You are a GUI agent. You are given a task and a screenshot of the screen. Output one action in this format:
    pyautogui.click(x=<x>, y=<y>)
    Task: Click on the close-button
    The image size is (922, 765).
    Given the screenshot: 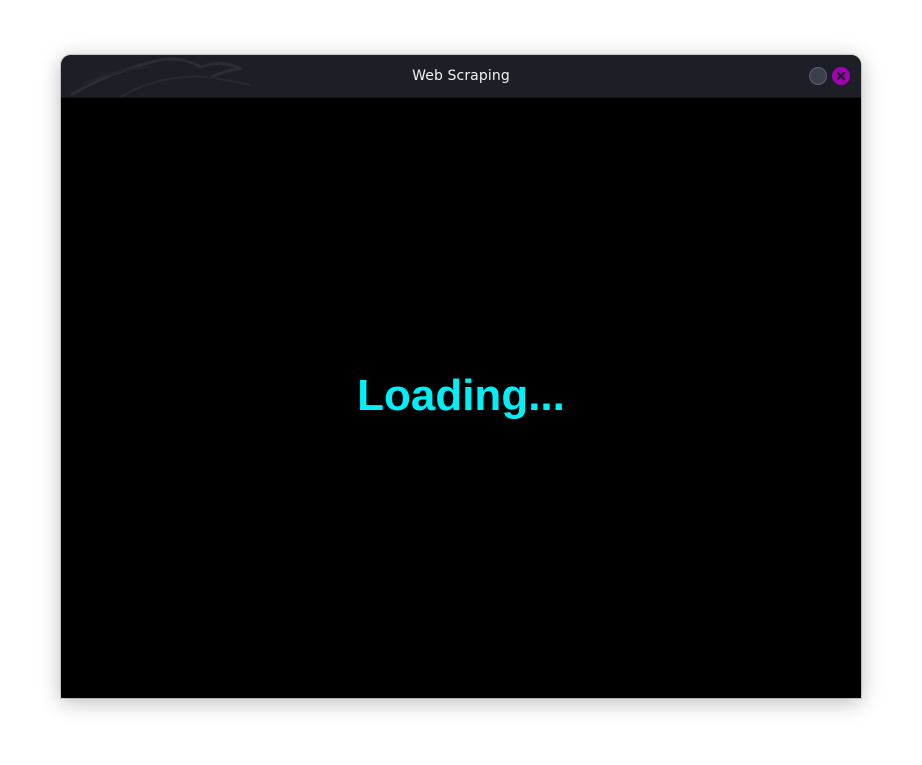 What is the action you would take?
    pyautogui.click(x=841, y=76)
    